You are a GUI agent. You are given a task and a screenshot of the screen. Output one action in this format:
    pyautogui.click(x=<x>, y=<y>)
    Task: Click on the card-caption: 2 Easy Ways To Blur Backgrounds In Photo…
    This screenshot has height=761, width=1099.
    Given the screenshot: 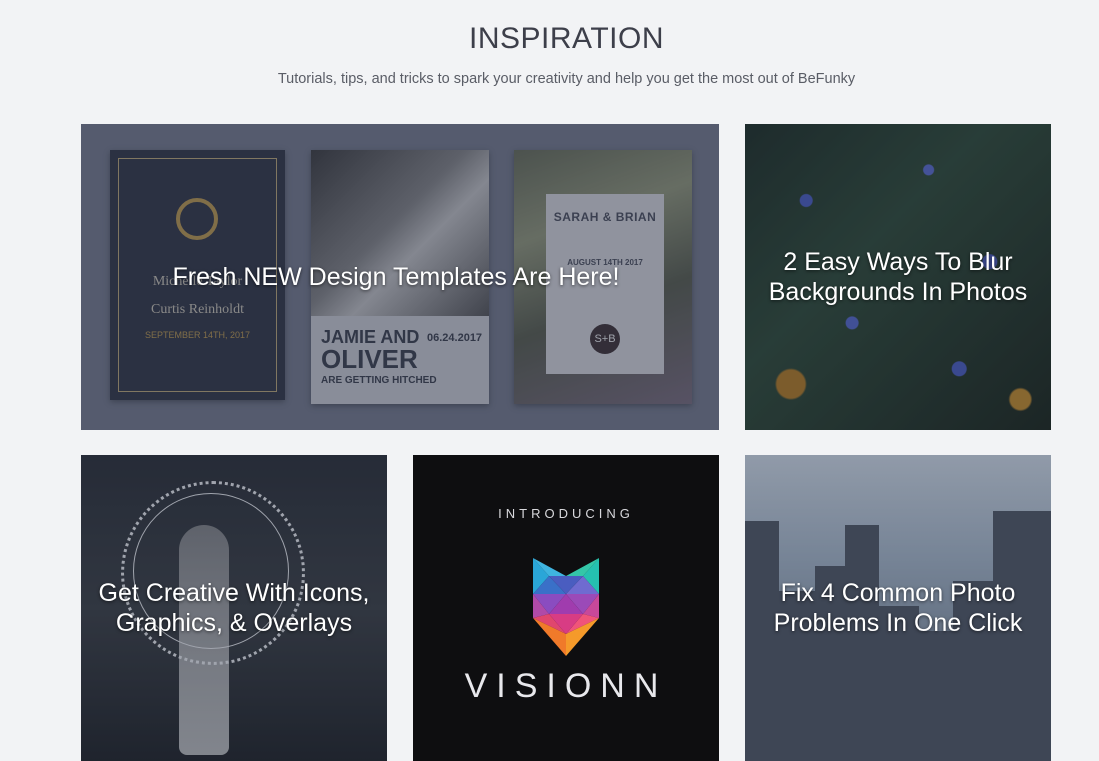 What is the action you would take?
    pyautogui.click(x=898, y=277)
    